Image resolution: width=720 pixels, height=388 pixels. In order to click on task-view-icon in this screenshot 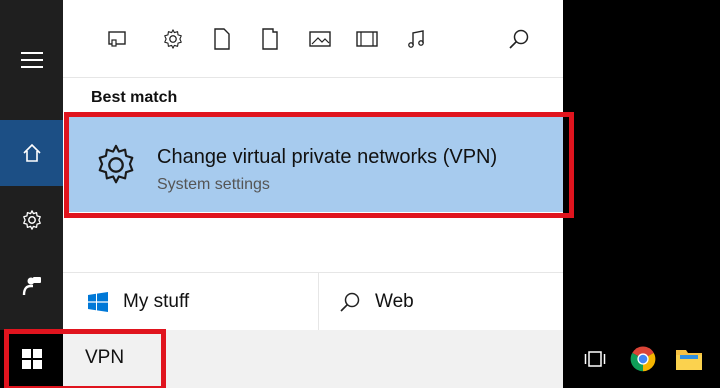, I will do `click(595, 359)`.